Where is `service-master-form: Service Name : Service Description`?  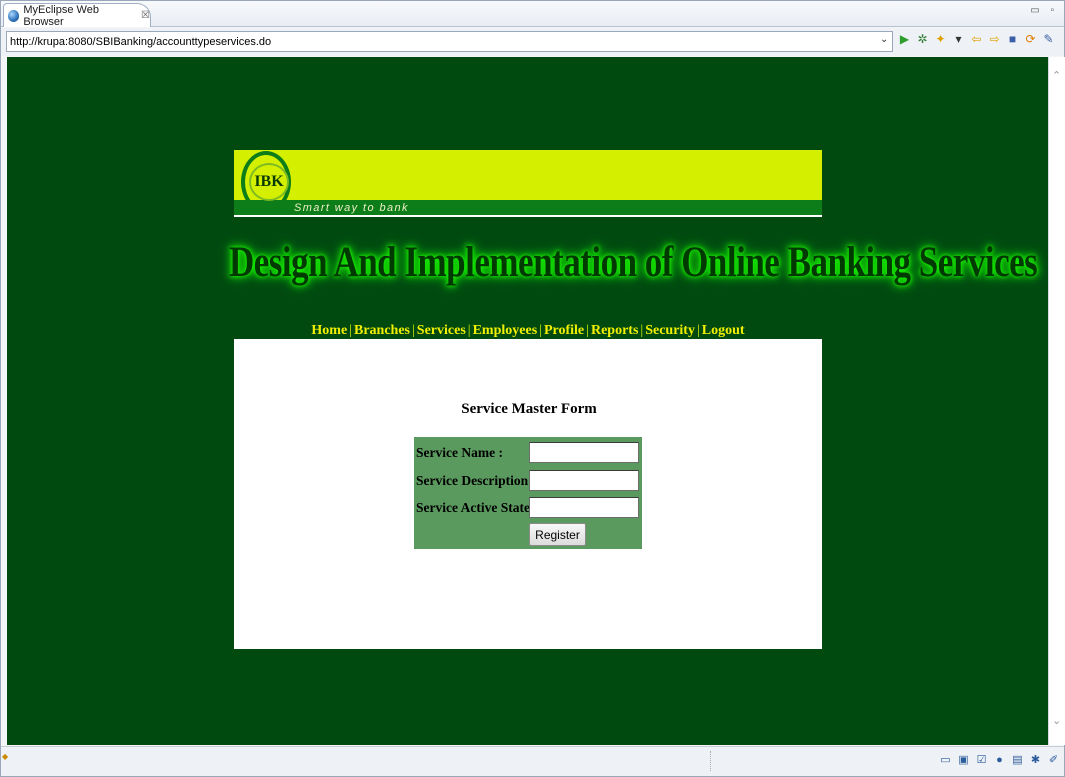 service-master-form: Service Name : Service Description is located at coordinates (528, 493).